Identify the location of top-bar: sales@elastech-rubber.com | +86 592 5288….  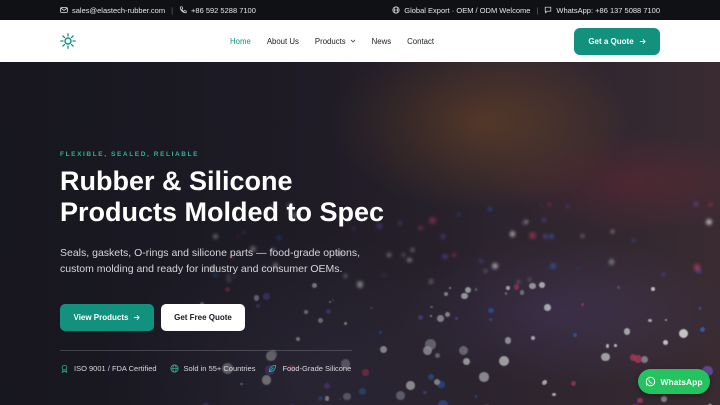
(360, 10).